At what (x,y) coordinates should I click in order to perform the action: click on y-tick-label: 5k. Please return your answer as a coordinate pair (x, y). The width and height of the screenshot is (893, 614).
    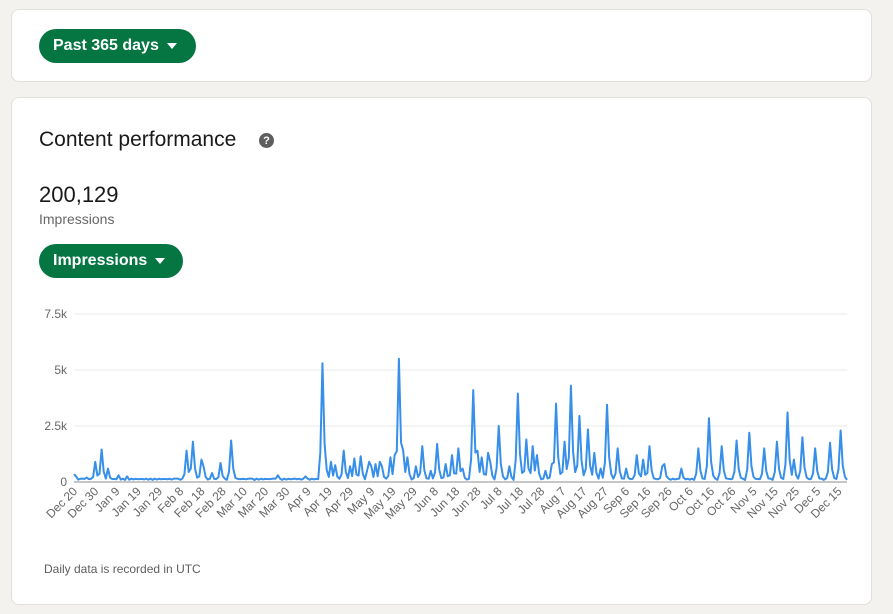
    Looking at the image, I should click on (61, 370).